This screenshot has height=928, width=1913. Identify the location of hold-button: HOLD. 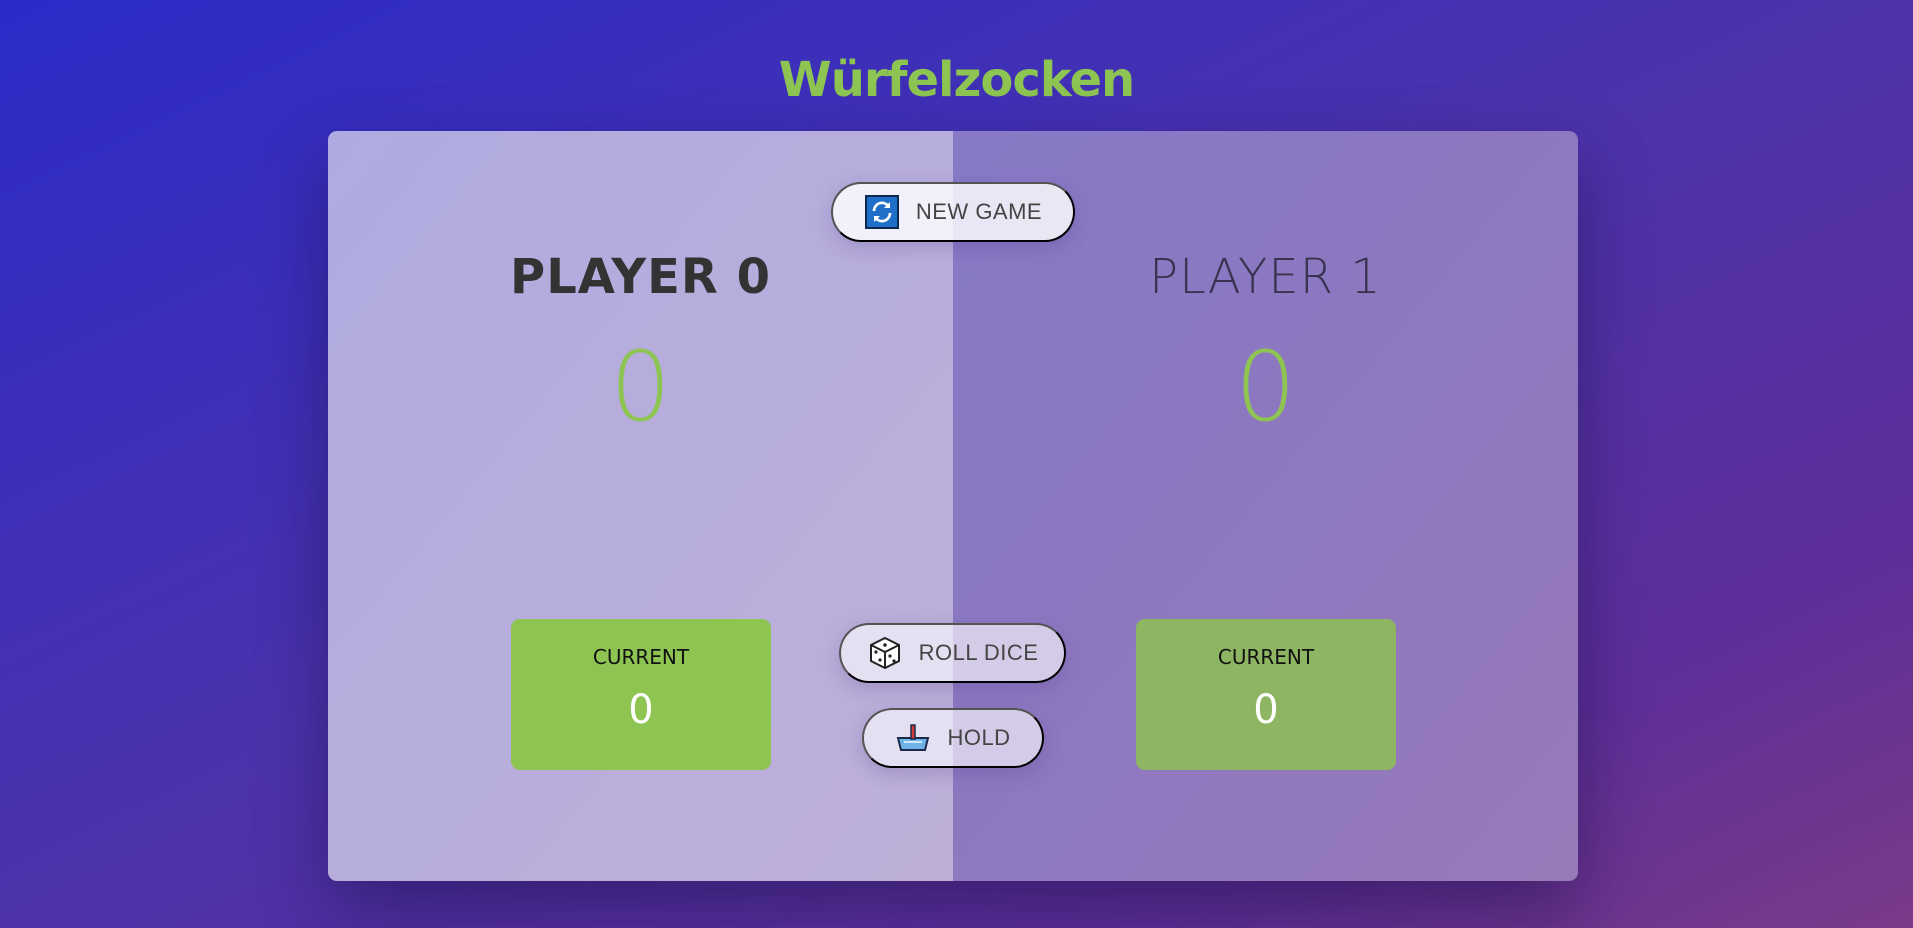
(953, 738).